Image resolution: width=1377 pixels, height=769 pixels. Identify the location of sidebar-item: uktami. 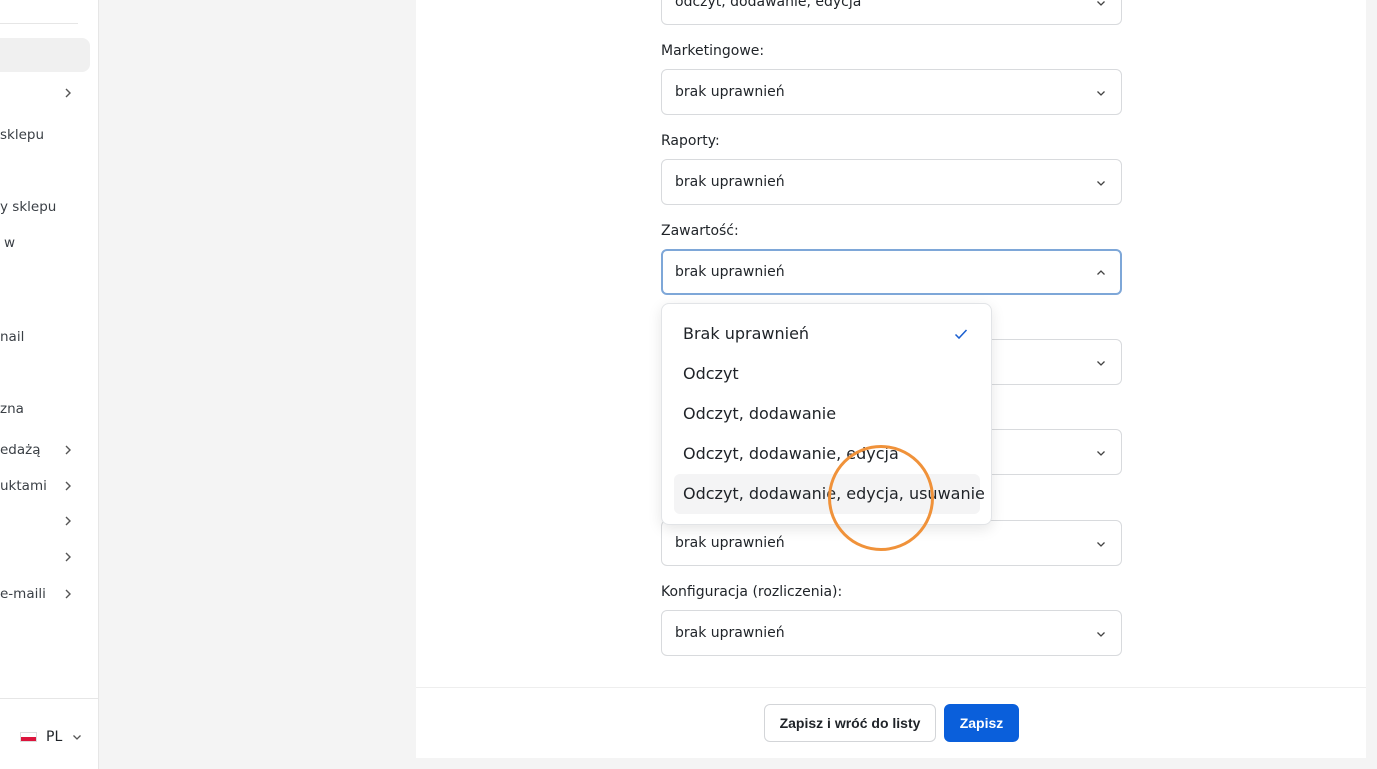
(49, 486).